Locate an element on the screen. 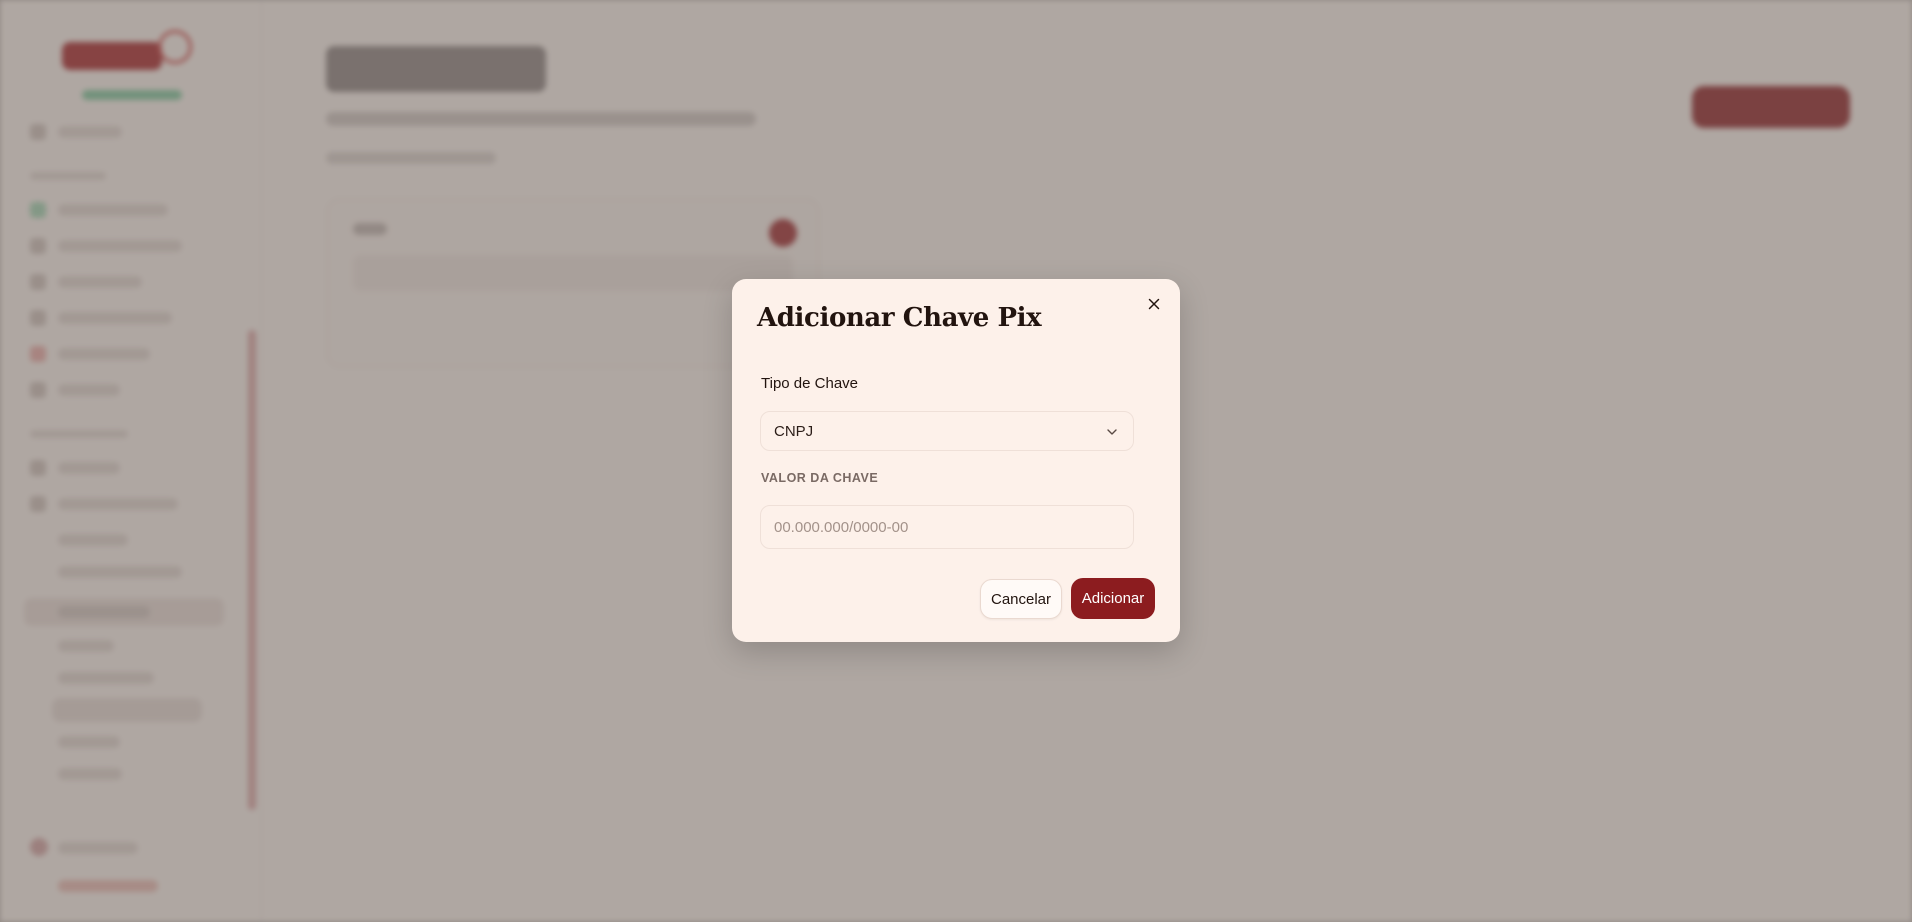  close-icon is located at coordinates (1154, 304).